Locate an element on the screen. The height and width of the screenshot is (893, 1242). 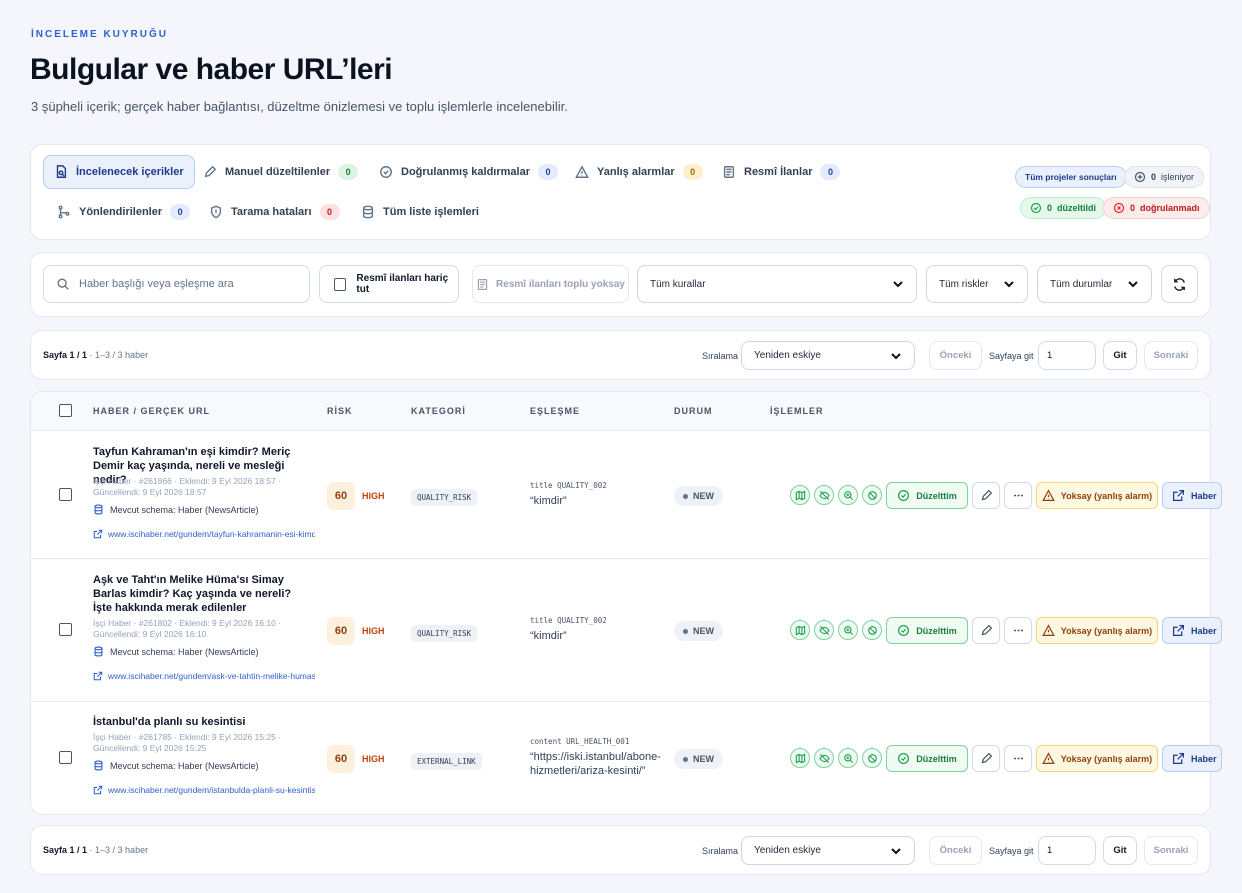
tab-false-alarms: Yanlış alarmlar 0 is located at coordinates (639, 172).